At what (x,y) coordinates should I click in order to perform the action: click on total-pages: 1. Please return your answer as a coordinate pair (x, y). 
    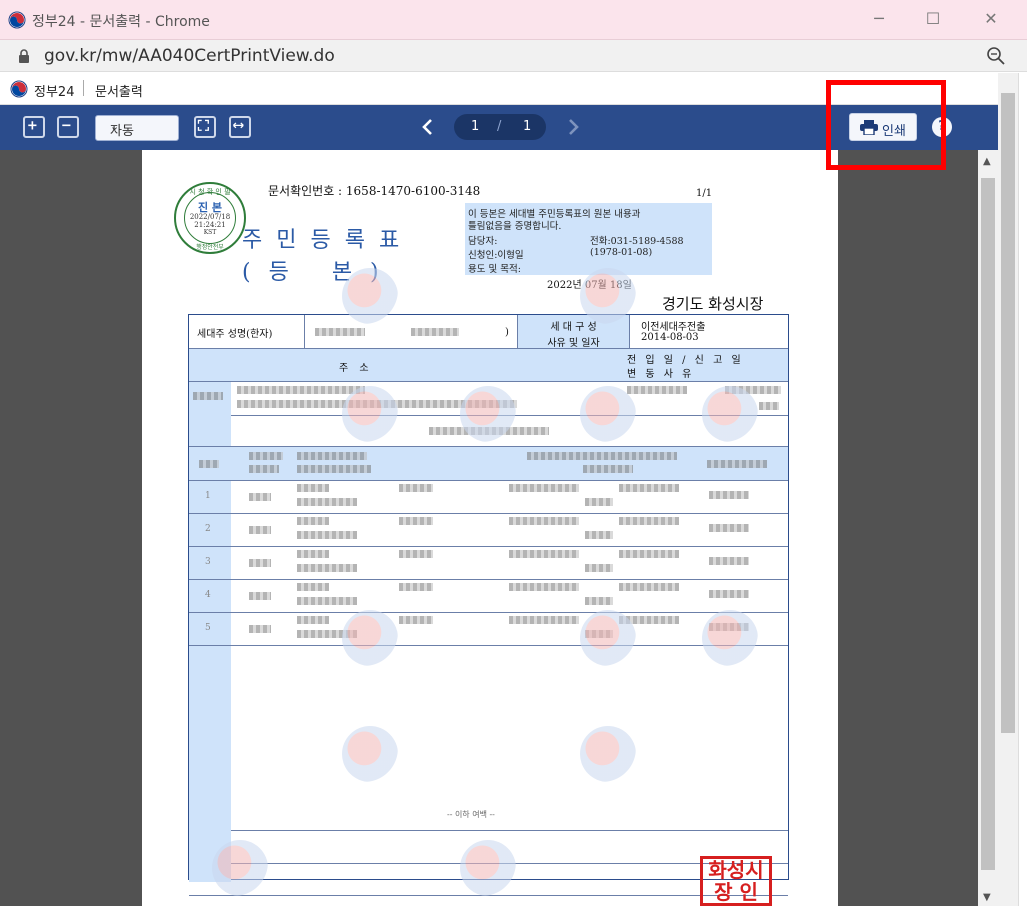
    Looking at the image, I should click on (527, 126).